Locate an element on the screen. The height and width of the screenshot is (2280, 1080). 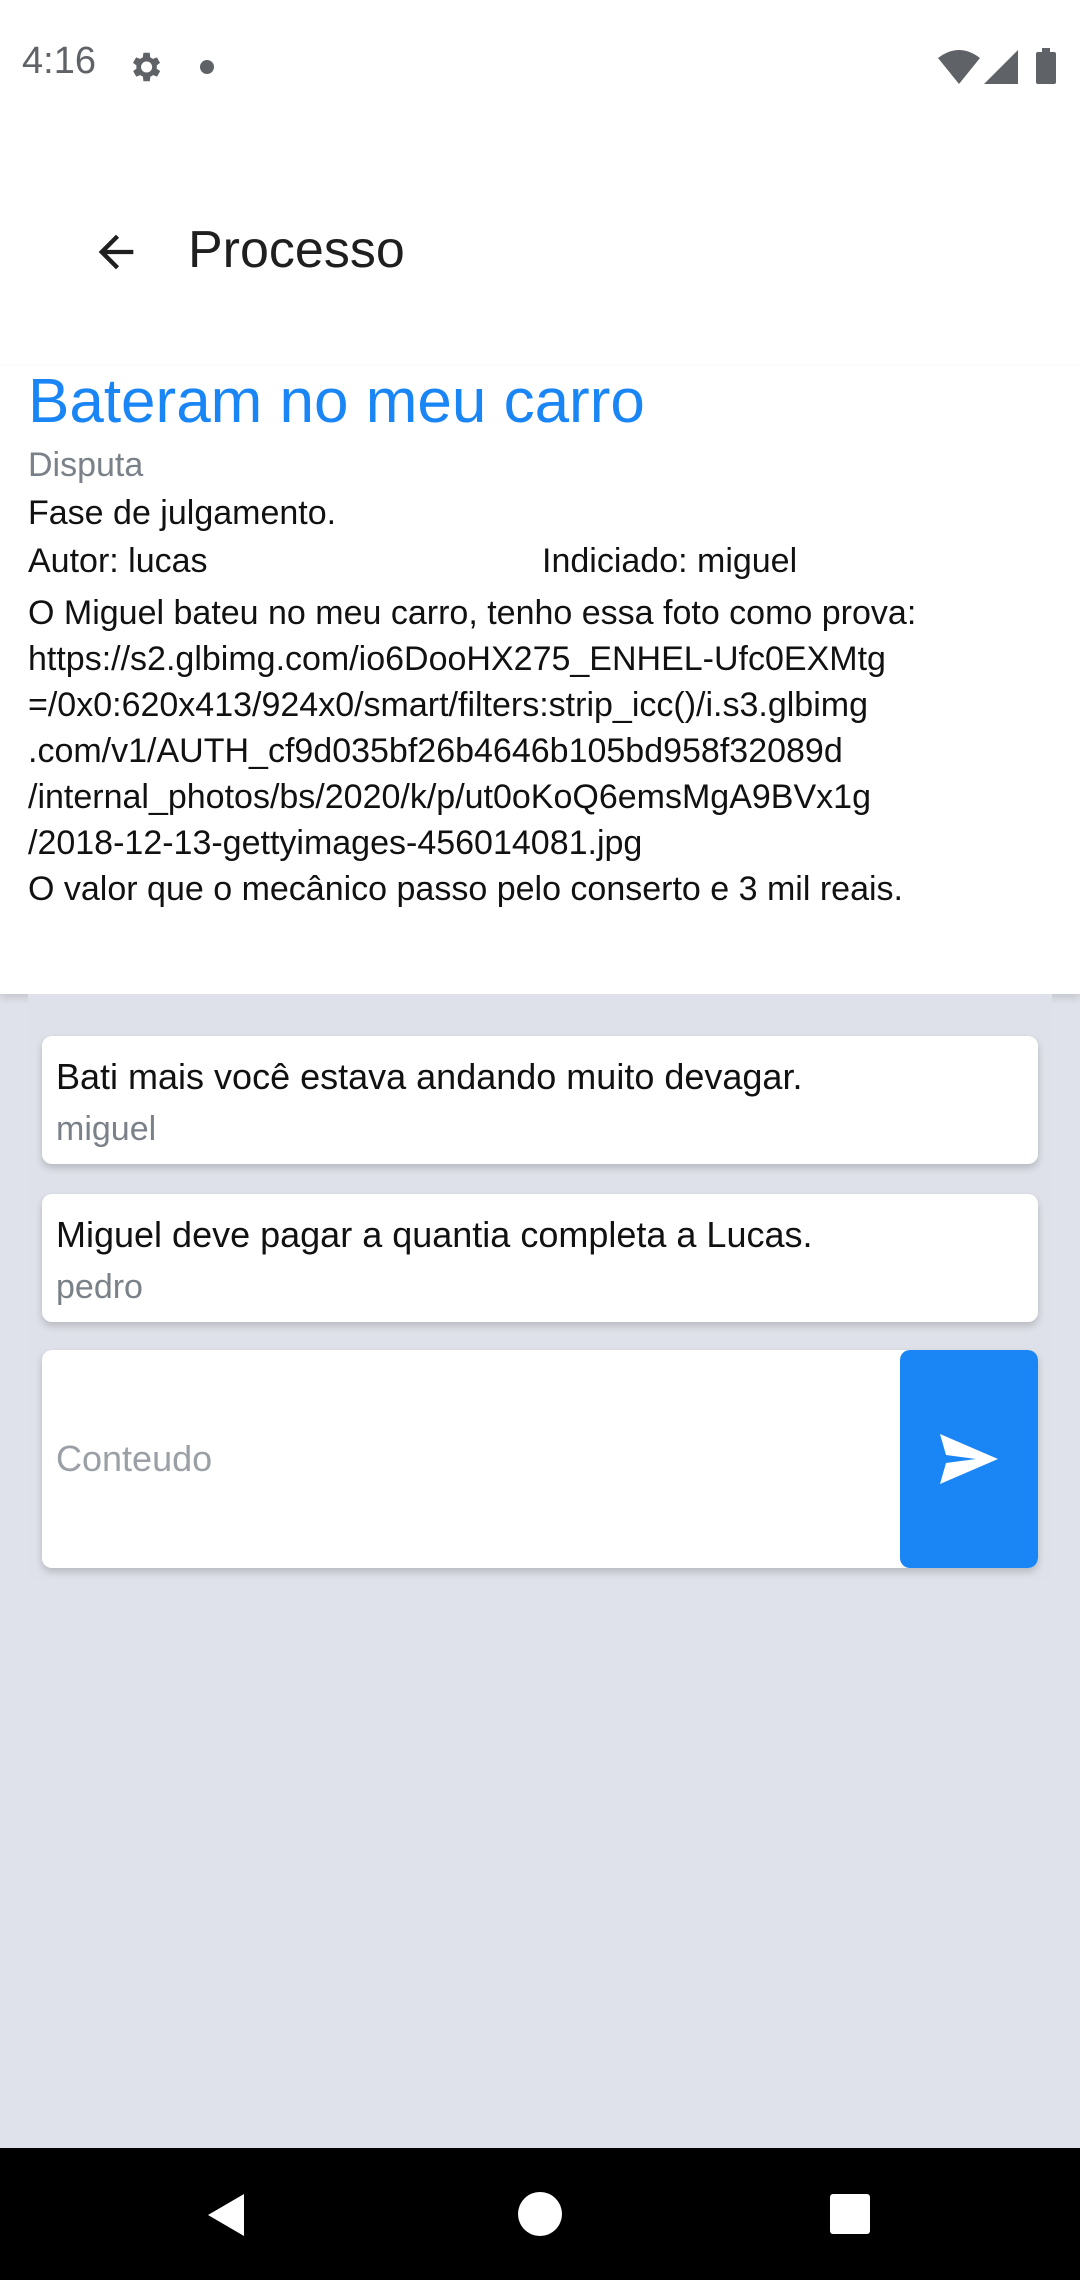
status-bar: 4:16 is located at coordinates (540, 67).